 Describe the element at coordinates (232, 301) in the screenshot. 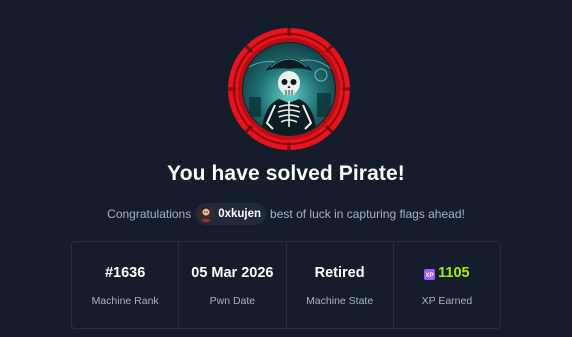

I see `pwn-date-label: Pwn Date` at that location.